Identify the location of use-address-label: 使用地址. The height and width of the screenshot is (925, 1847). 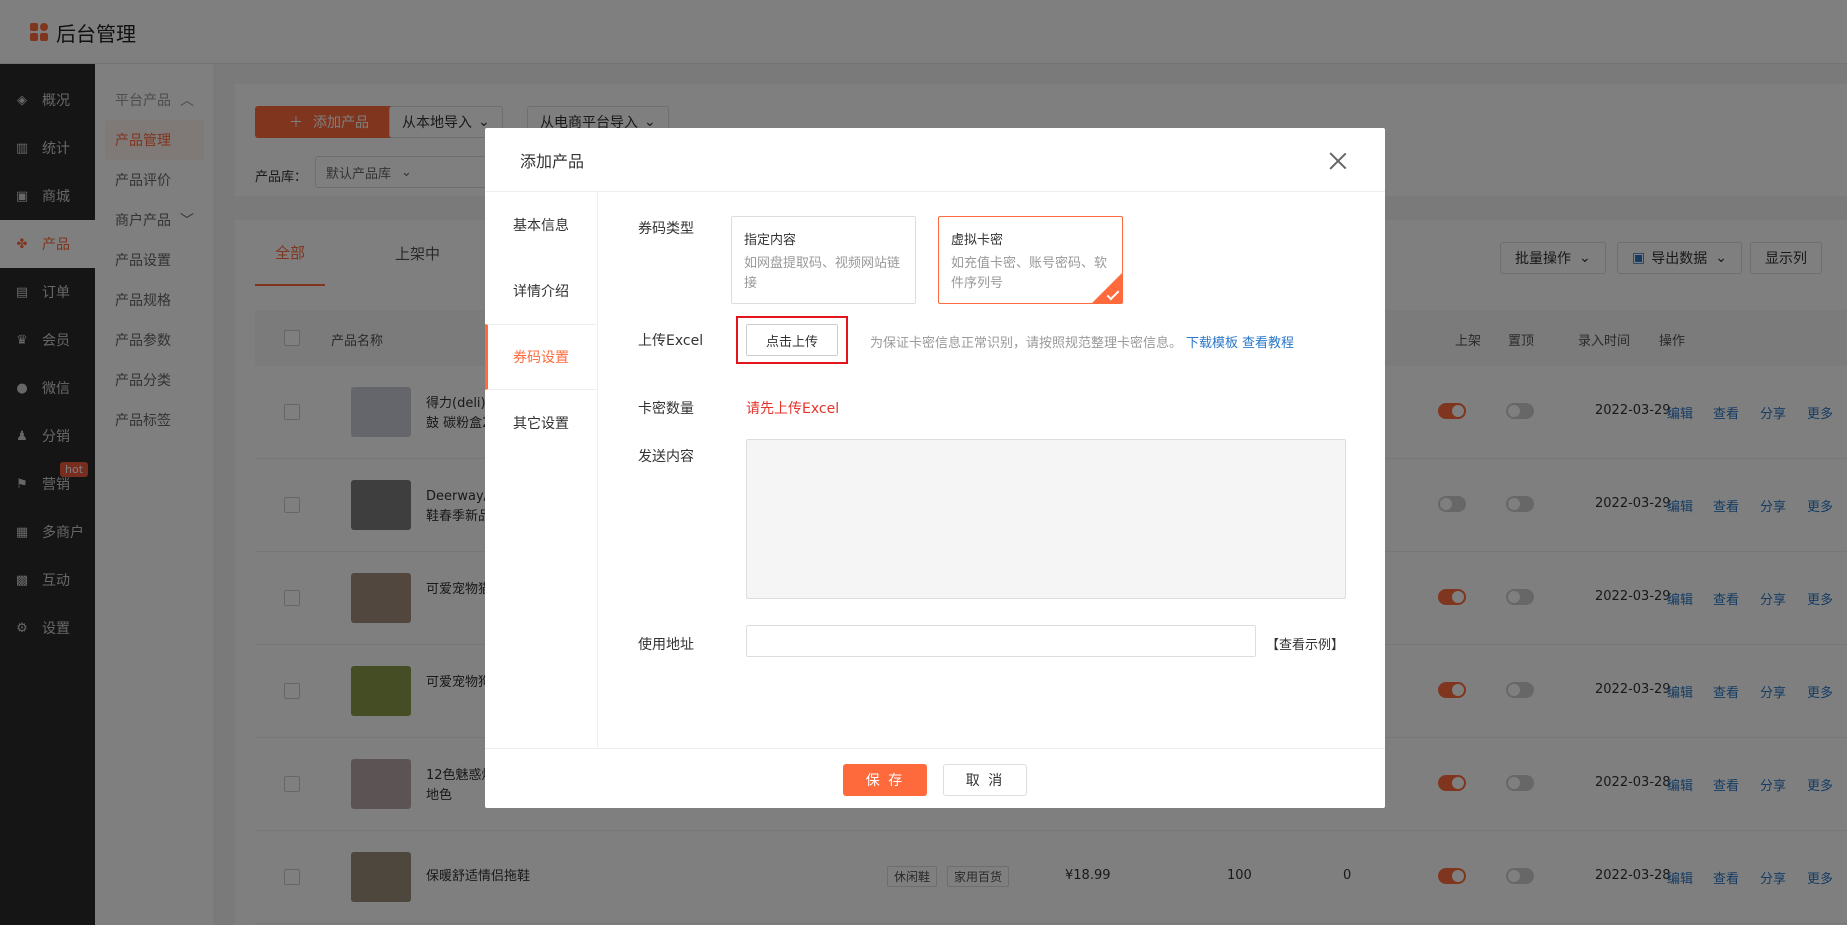
(666, 645).